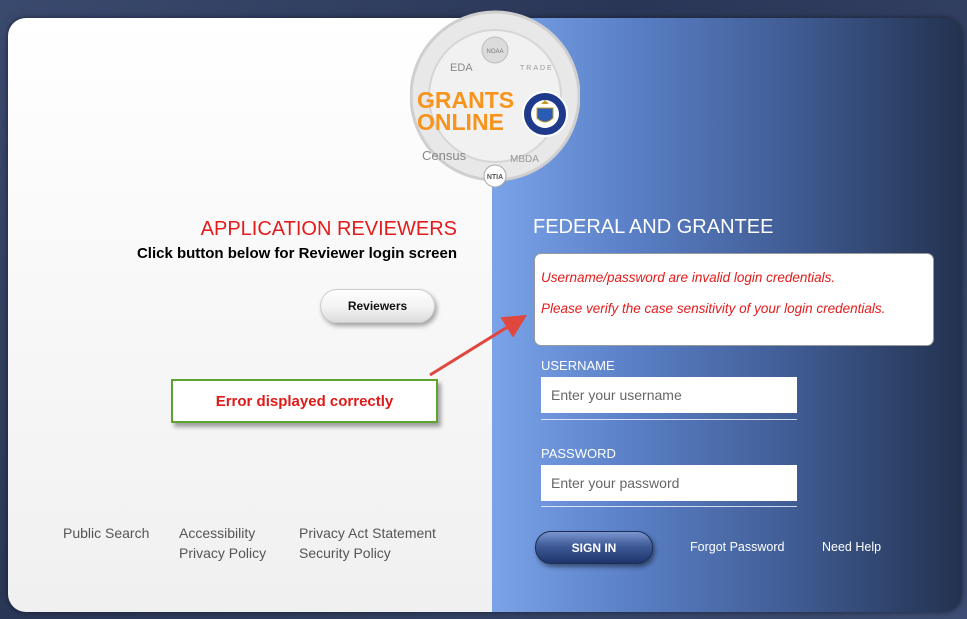 This screenshot has height=619, width=967. What do you see at coordinates (594, 547) in the screenshot?
I see `sign-in-button: SIGN IN` at bounding box center [594, 547].